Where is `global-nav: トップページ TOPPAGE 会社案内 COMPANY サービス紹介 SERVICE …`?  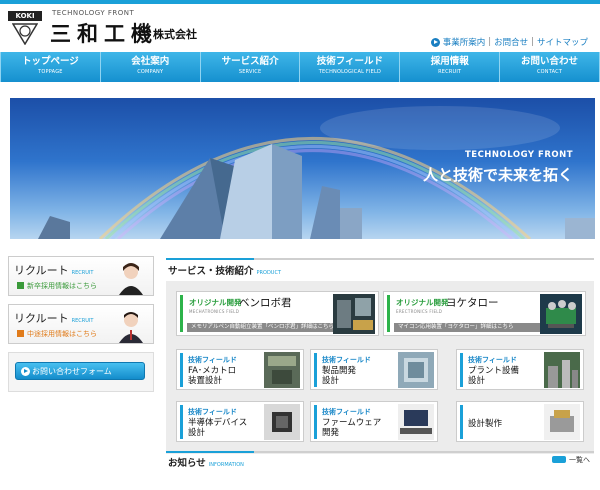 global-nav: トップページ TOPPAGE 会社案内 COMPANY サービス紹介 SERVICE … is located at coordinates (300, 67).